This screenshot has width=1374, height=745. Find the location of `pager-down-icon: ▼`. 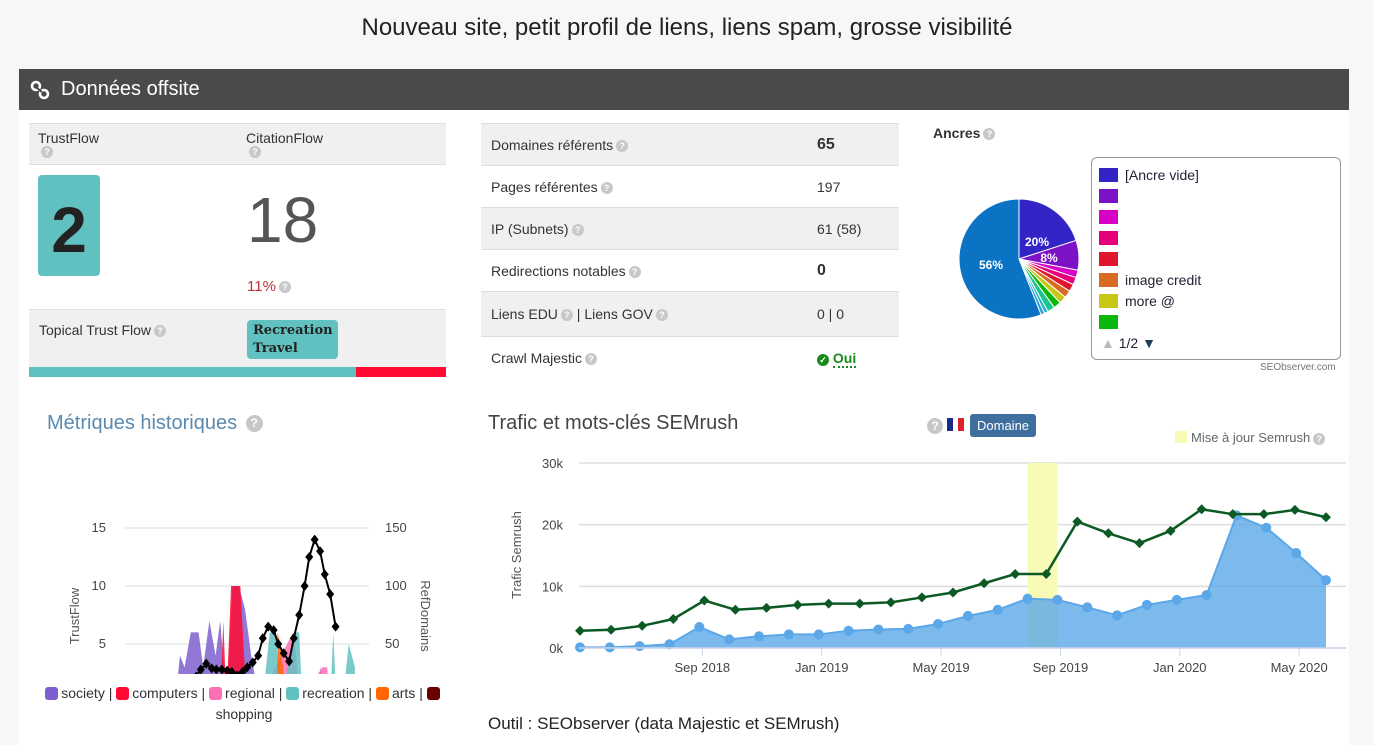

pager-down-icon: ▼ is located at coordinates (1149, 343).